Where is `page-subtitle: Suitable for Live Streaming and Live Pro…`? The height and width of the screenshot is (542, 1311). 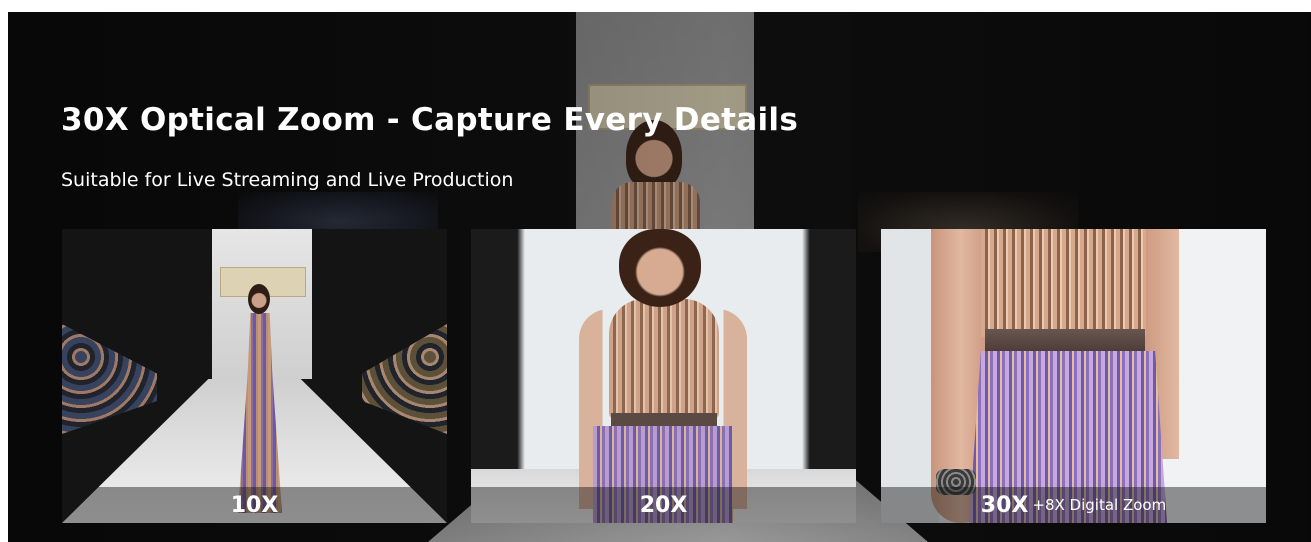
page-subtitle: Suitable for Live Streaming and Live Pro… is located at coordinates (287, 180).